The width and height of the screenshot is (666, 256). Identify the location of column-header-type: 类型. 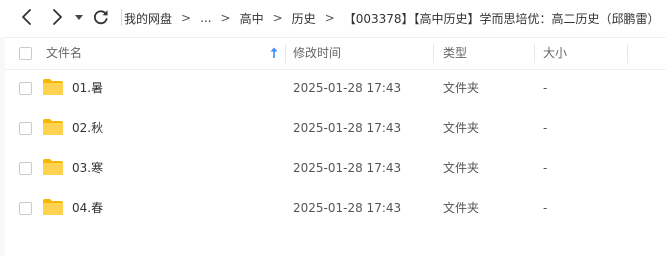
(455, 53).